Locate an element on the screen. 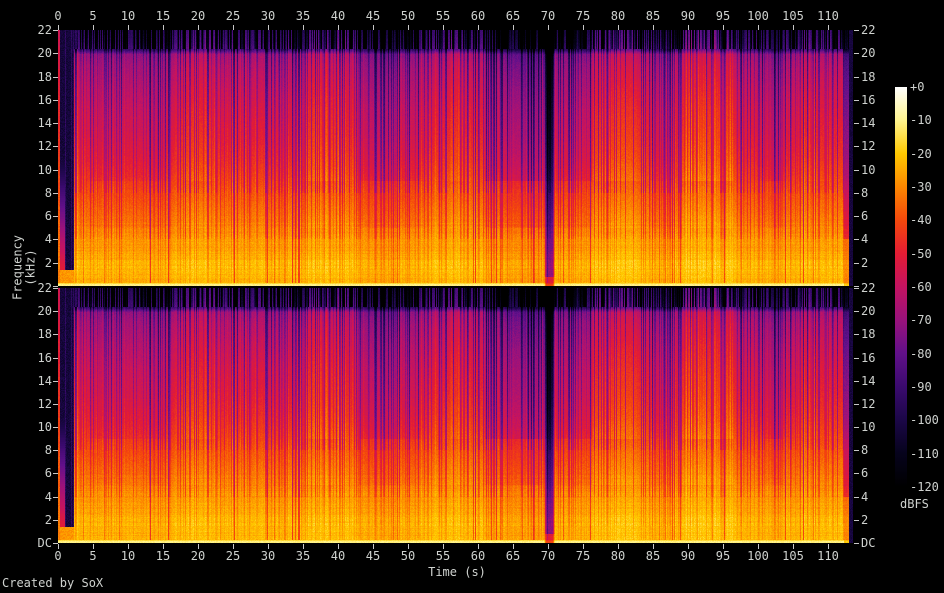  freq-tick-label-right: 10 is located at coordinates (868, 170).